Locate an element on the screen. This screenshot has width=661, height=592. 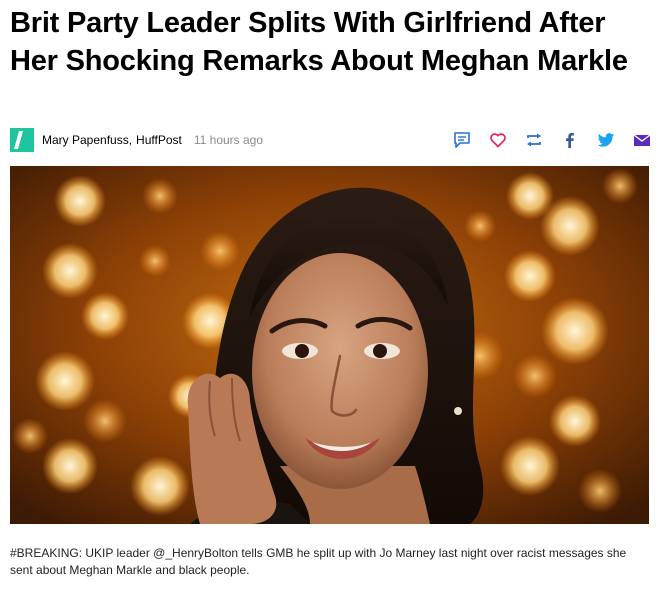
outlet-name: HuffPost is located at coordinates (159, 140).